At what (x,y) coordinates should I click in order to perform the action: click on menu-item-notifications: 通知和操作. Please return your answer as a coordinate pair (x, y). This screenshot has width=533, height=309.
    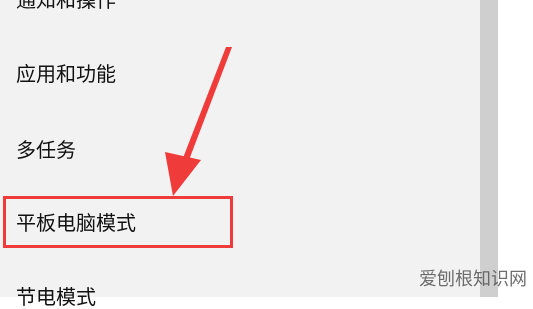
    Looking at the image, I should click on (66, 6).